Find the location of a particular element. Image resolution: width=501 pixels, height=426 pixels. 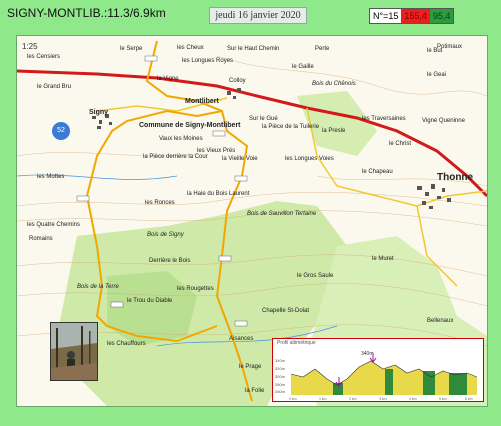

map-label: le Grand Bru is located at coordinates (54, 87).